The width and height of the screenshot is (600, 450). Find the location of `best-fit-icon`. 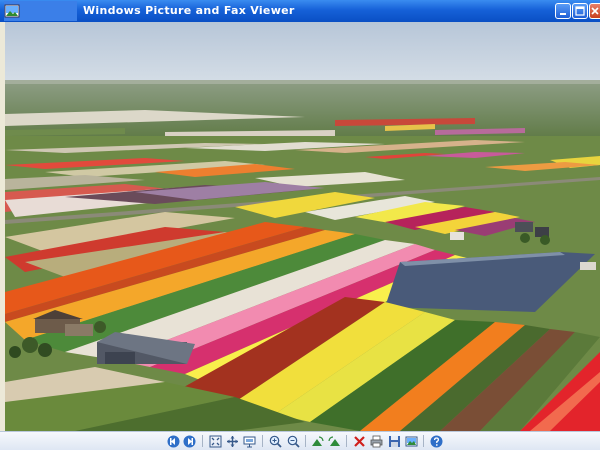

best-fit-icon is located at coordinates (215, 441).